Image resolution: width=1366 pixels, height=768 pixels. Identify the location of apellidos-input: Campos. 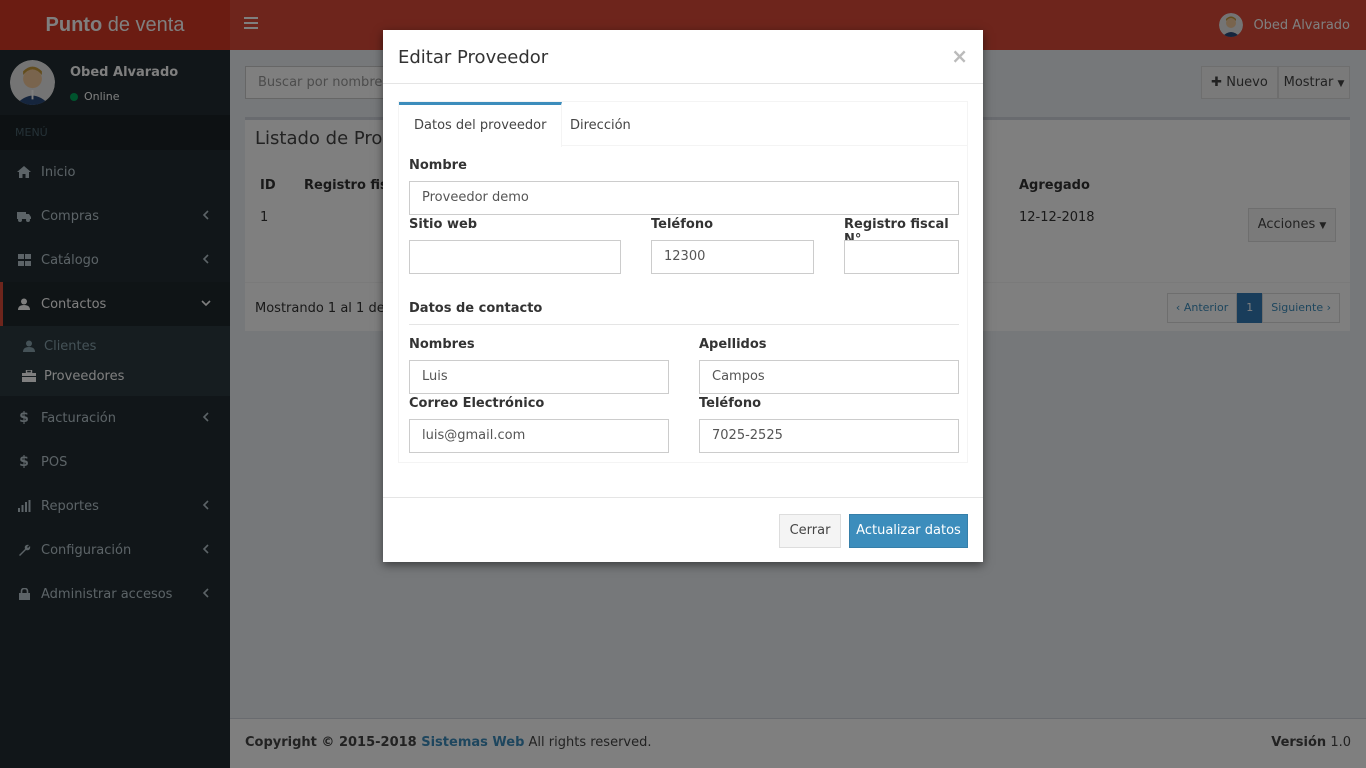
(829, 377).